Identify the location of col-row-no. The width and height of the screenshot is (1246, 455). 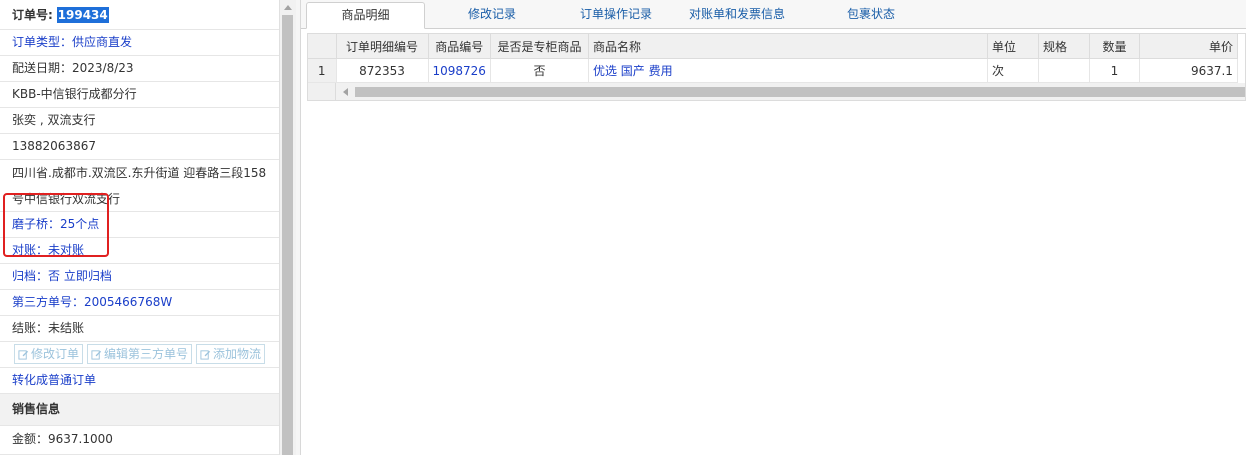
(322, 46).